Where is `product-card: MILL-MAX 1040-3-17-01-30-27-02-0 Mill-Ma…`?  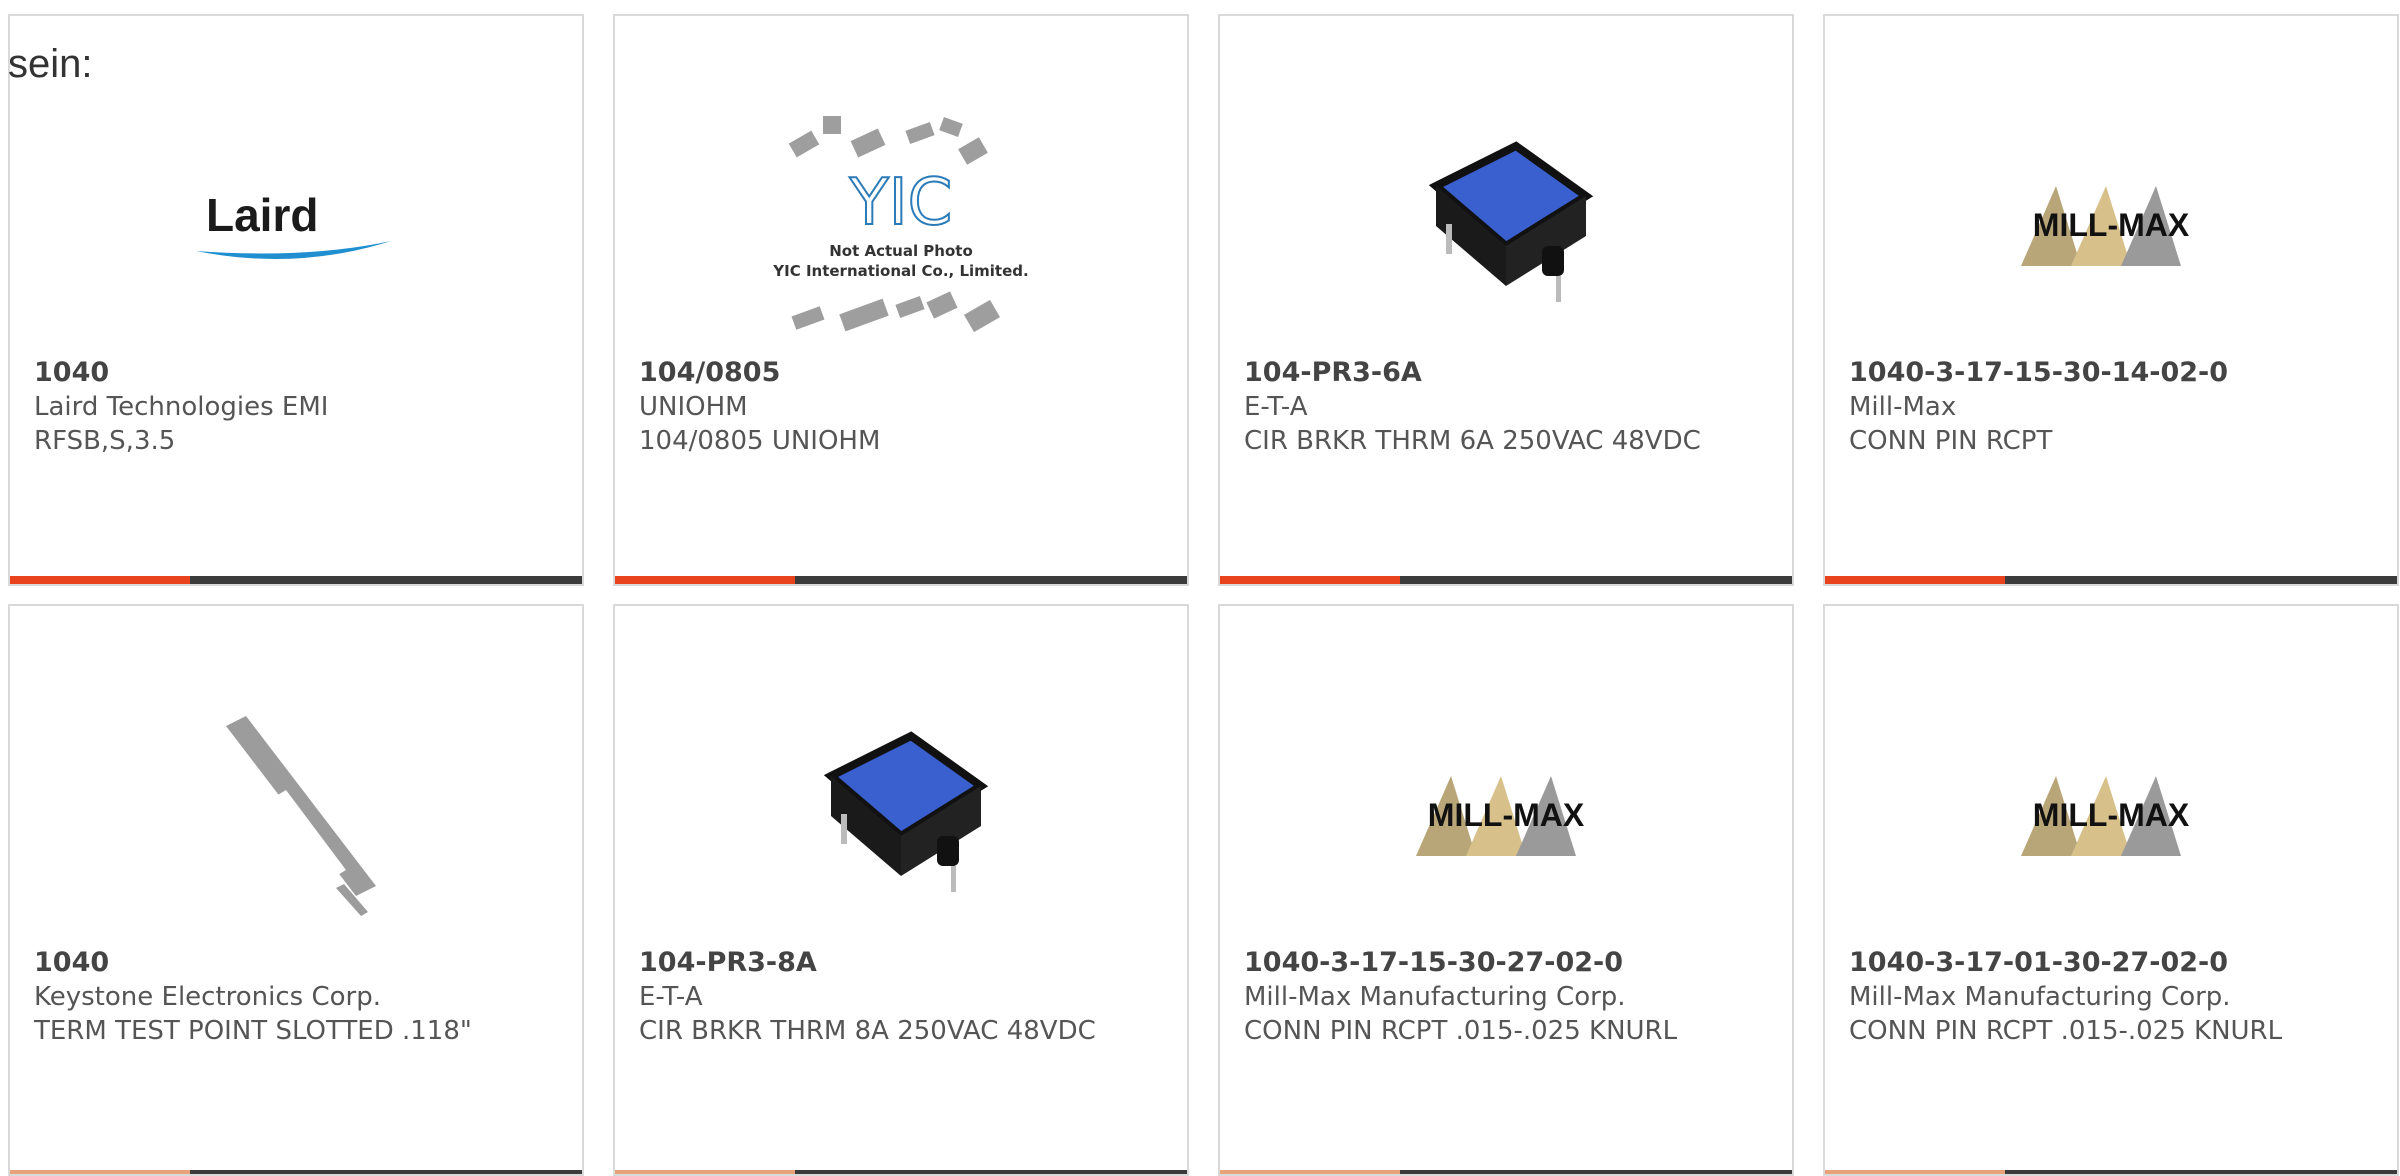
product-card: MILL-MAX 1040-3-17-01-30-27-02-0 Mill-Ma… is located at coordinates (2111, 890).